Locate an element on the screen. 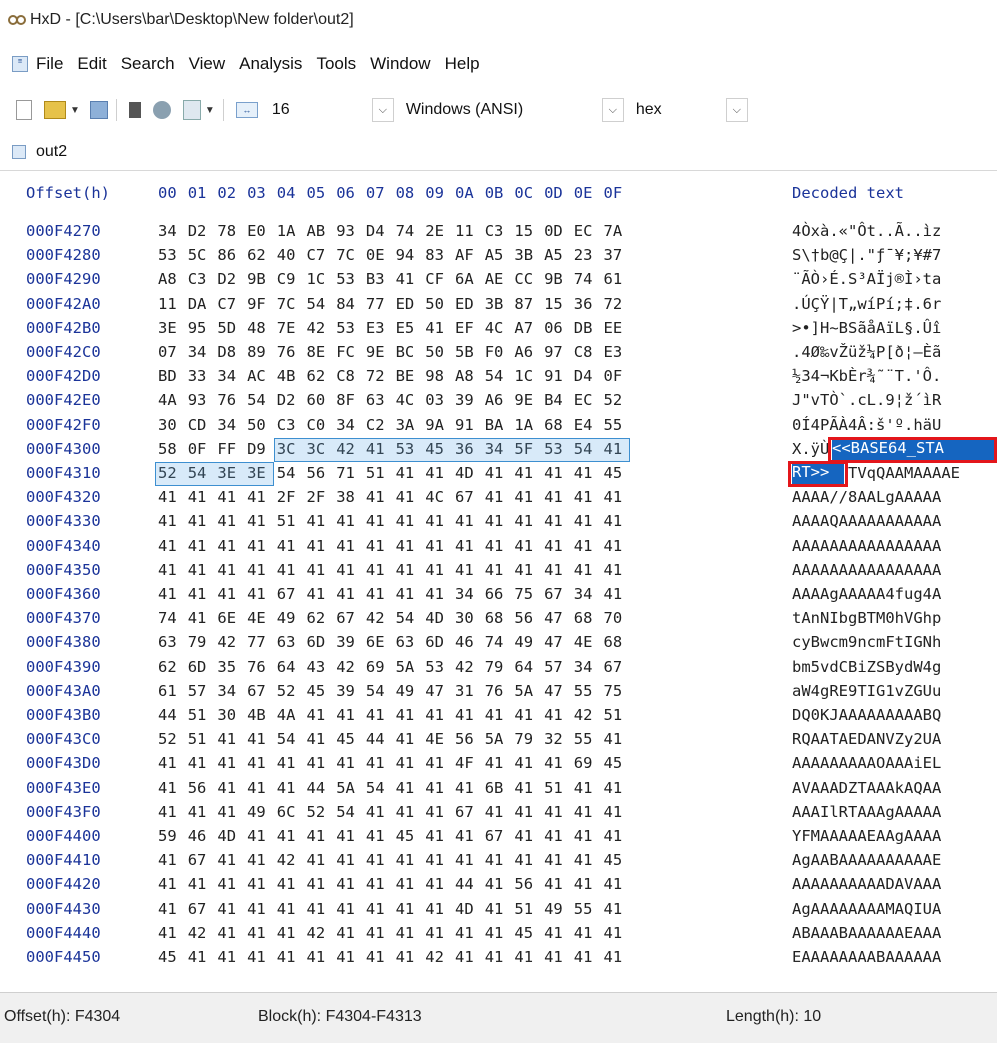 This screenshot has height=1043, width=997. hex-byte: 03 is located at coordinates (438, 400).